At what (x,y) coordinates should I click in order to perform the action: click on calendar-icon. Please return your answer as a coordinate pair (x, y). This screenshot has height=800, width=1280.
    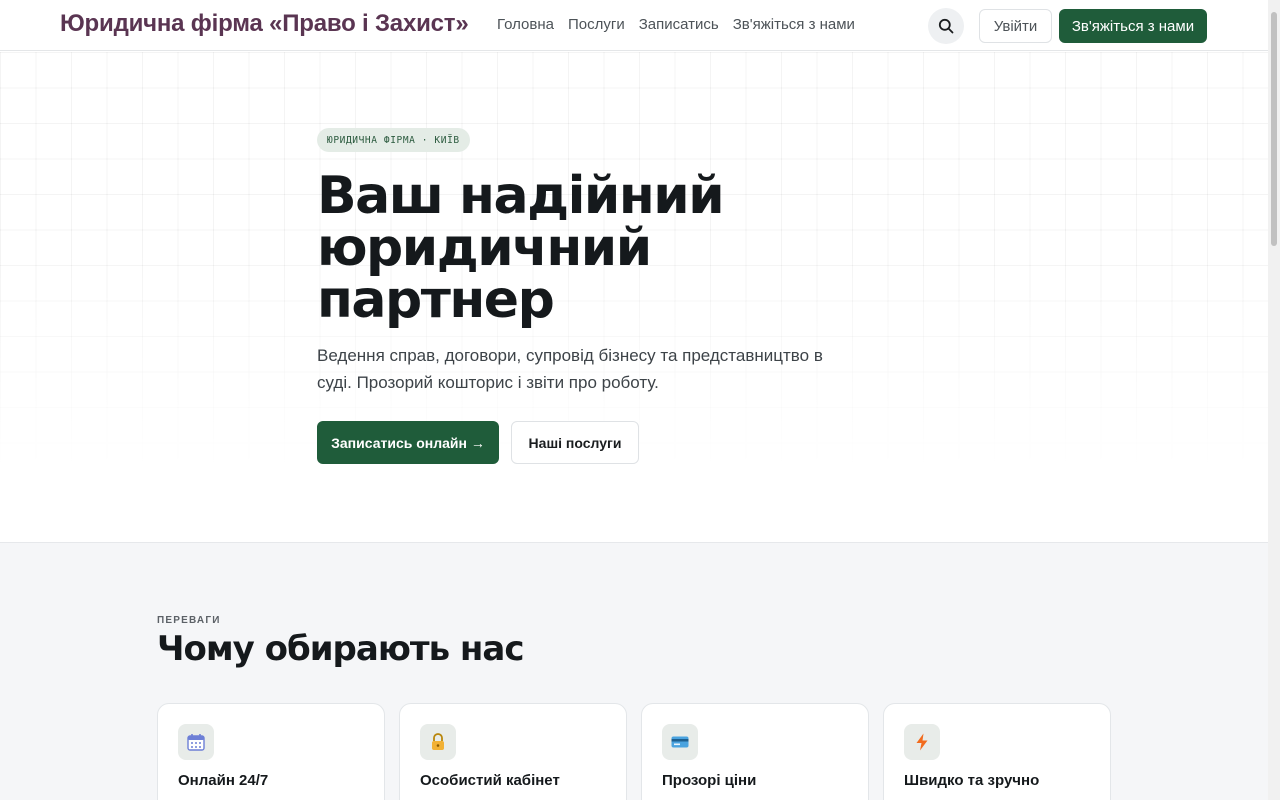
    Looking at the image, I should click on (196, 742).